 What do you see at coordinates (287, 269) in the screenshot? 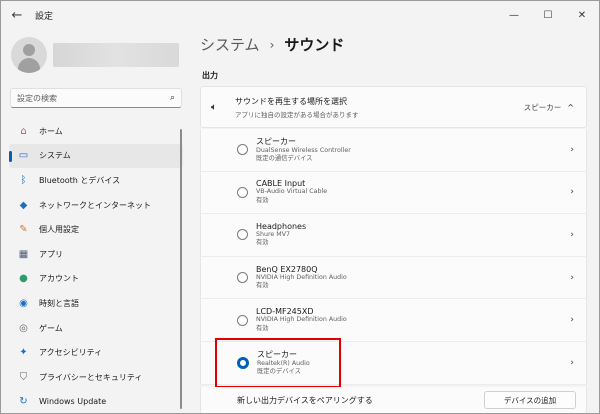
I see `device-name: BenQ EX2780Q` at bounding box center [287, 269].